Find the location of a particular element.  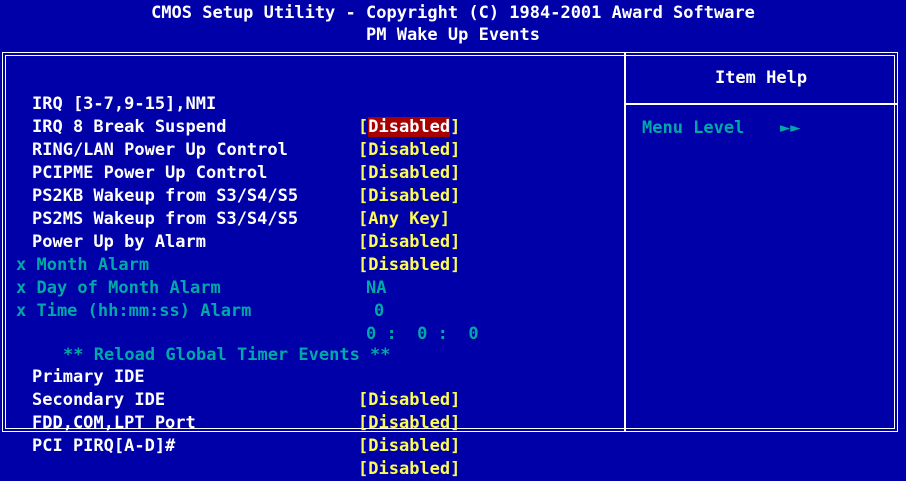

setting-ps2ms-wakeup: PS2MS Wakeup from S3/S4/S5 [Disabled] is located at coordinates (230, 218).